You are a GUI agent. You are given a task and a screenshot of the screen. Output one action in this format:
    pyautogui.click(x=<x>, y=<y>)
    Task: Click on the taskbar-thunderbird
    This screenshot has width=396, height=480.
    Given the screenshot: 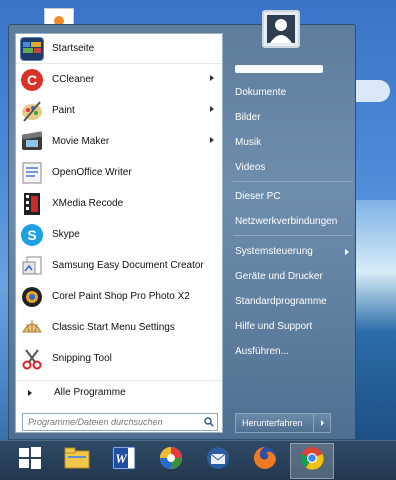 What is the action you would take?
    pyautogui.click(x=218, y=461)
    